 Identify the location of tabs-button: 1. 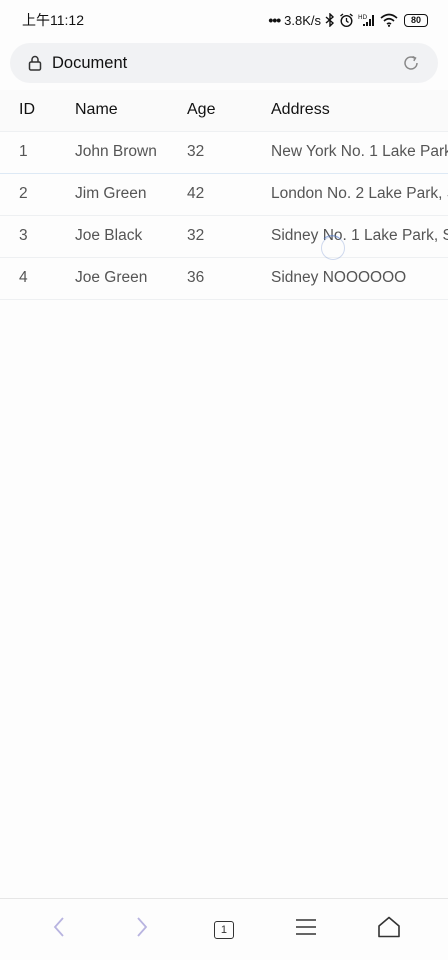
(224, 930).